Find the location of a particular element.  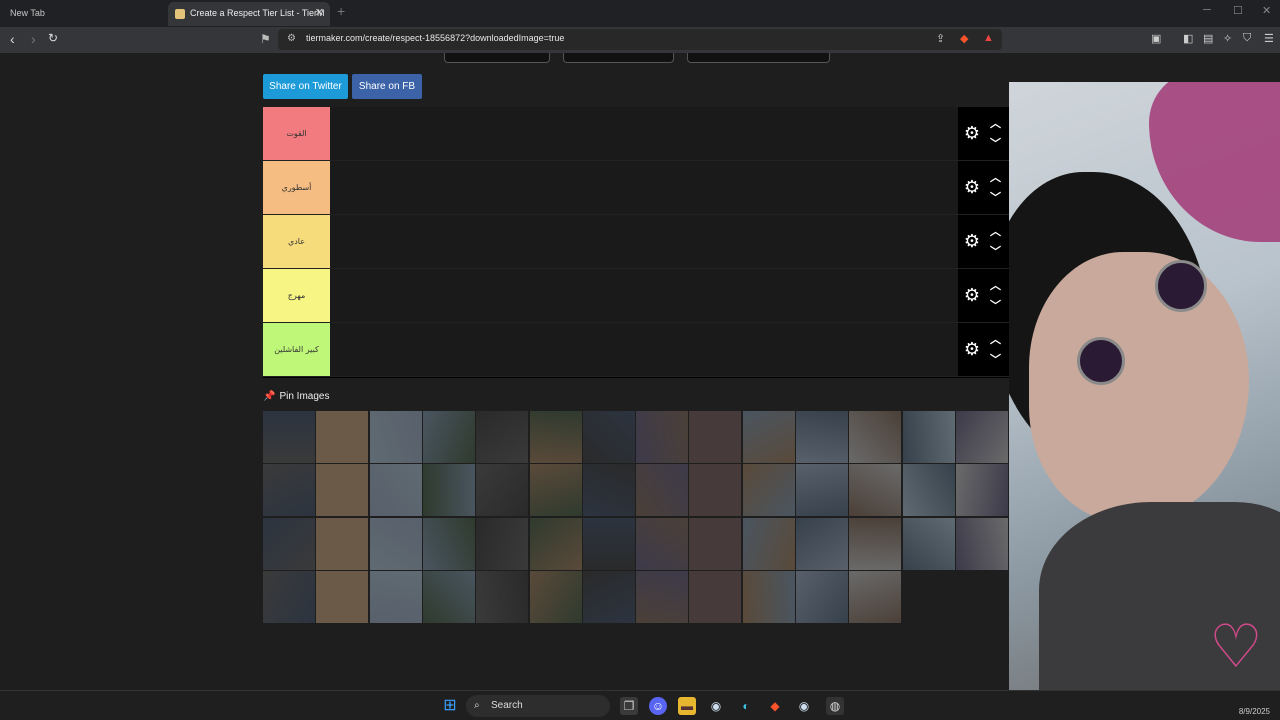

obs-icon: ◍ is located at coordinates (835, 706).